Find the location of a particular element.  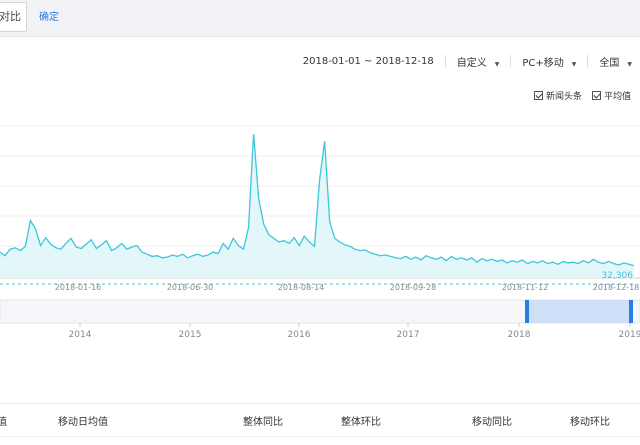

range-handle-right is located at coordinates (631, 311).